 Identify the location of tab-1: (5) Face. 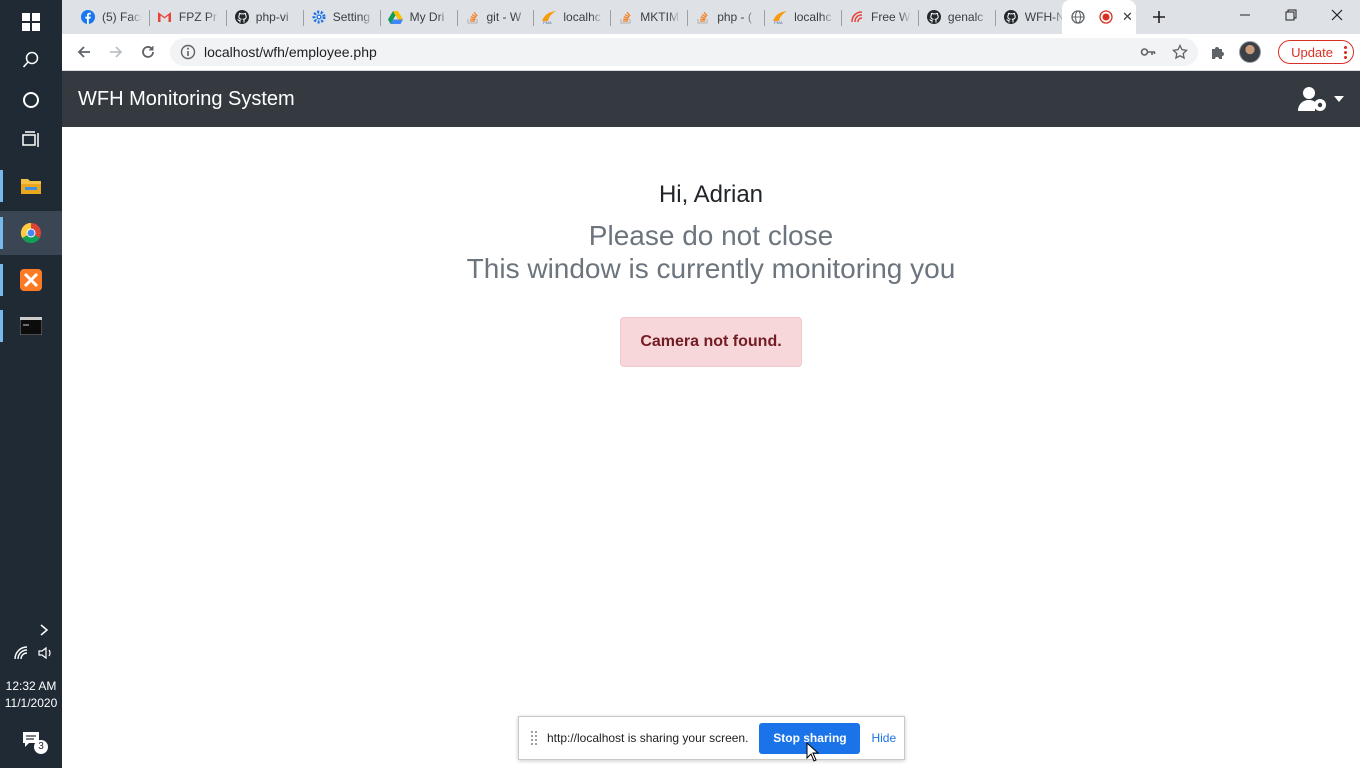
(110, 17).